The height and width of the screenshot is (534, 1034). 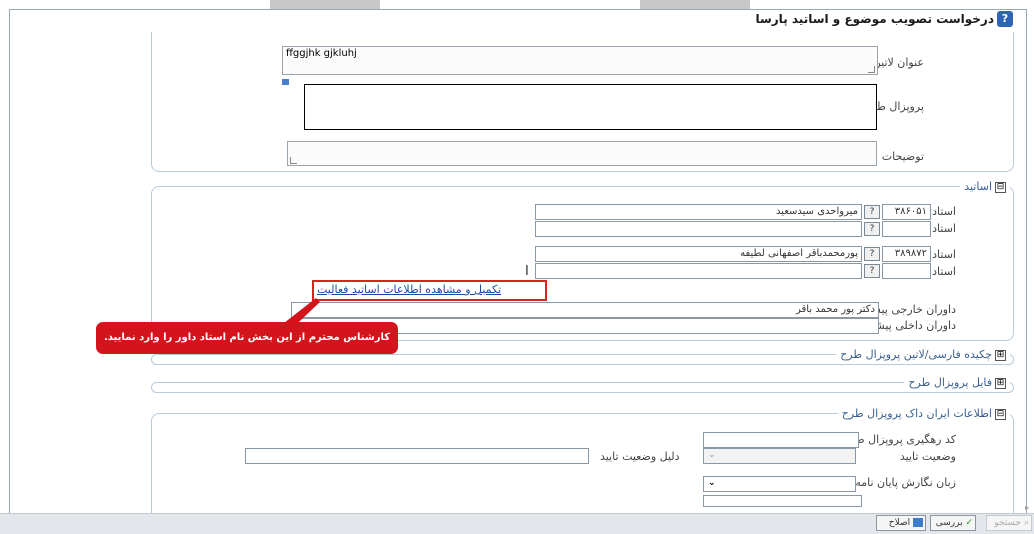 I want to click on correct-button-label: اصلاح, so click(x=899, y=523).